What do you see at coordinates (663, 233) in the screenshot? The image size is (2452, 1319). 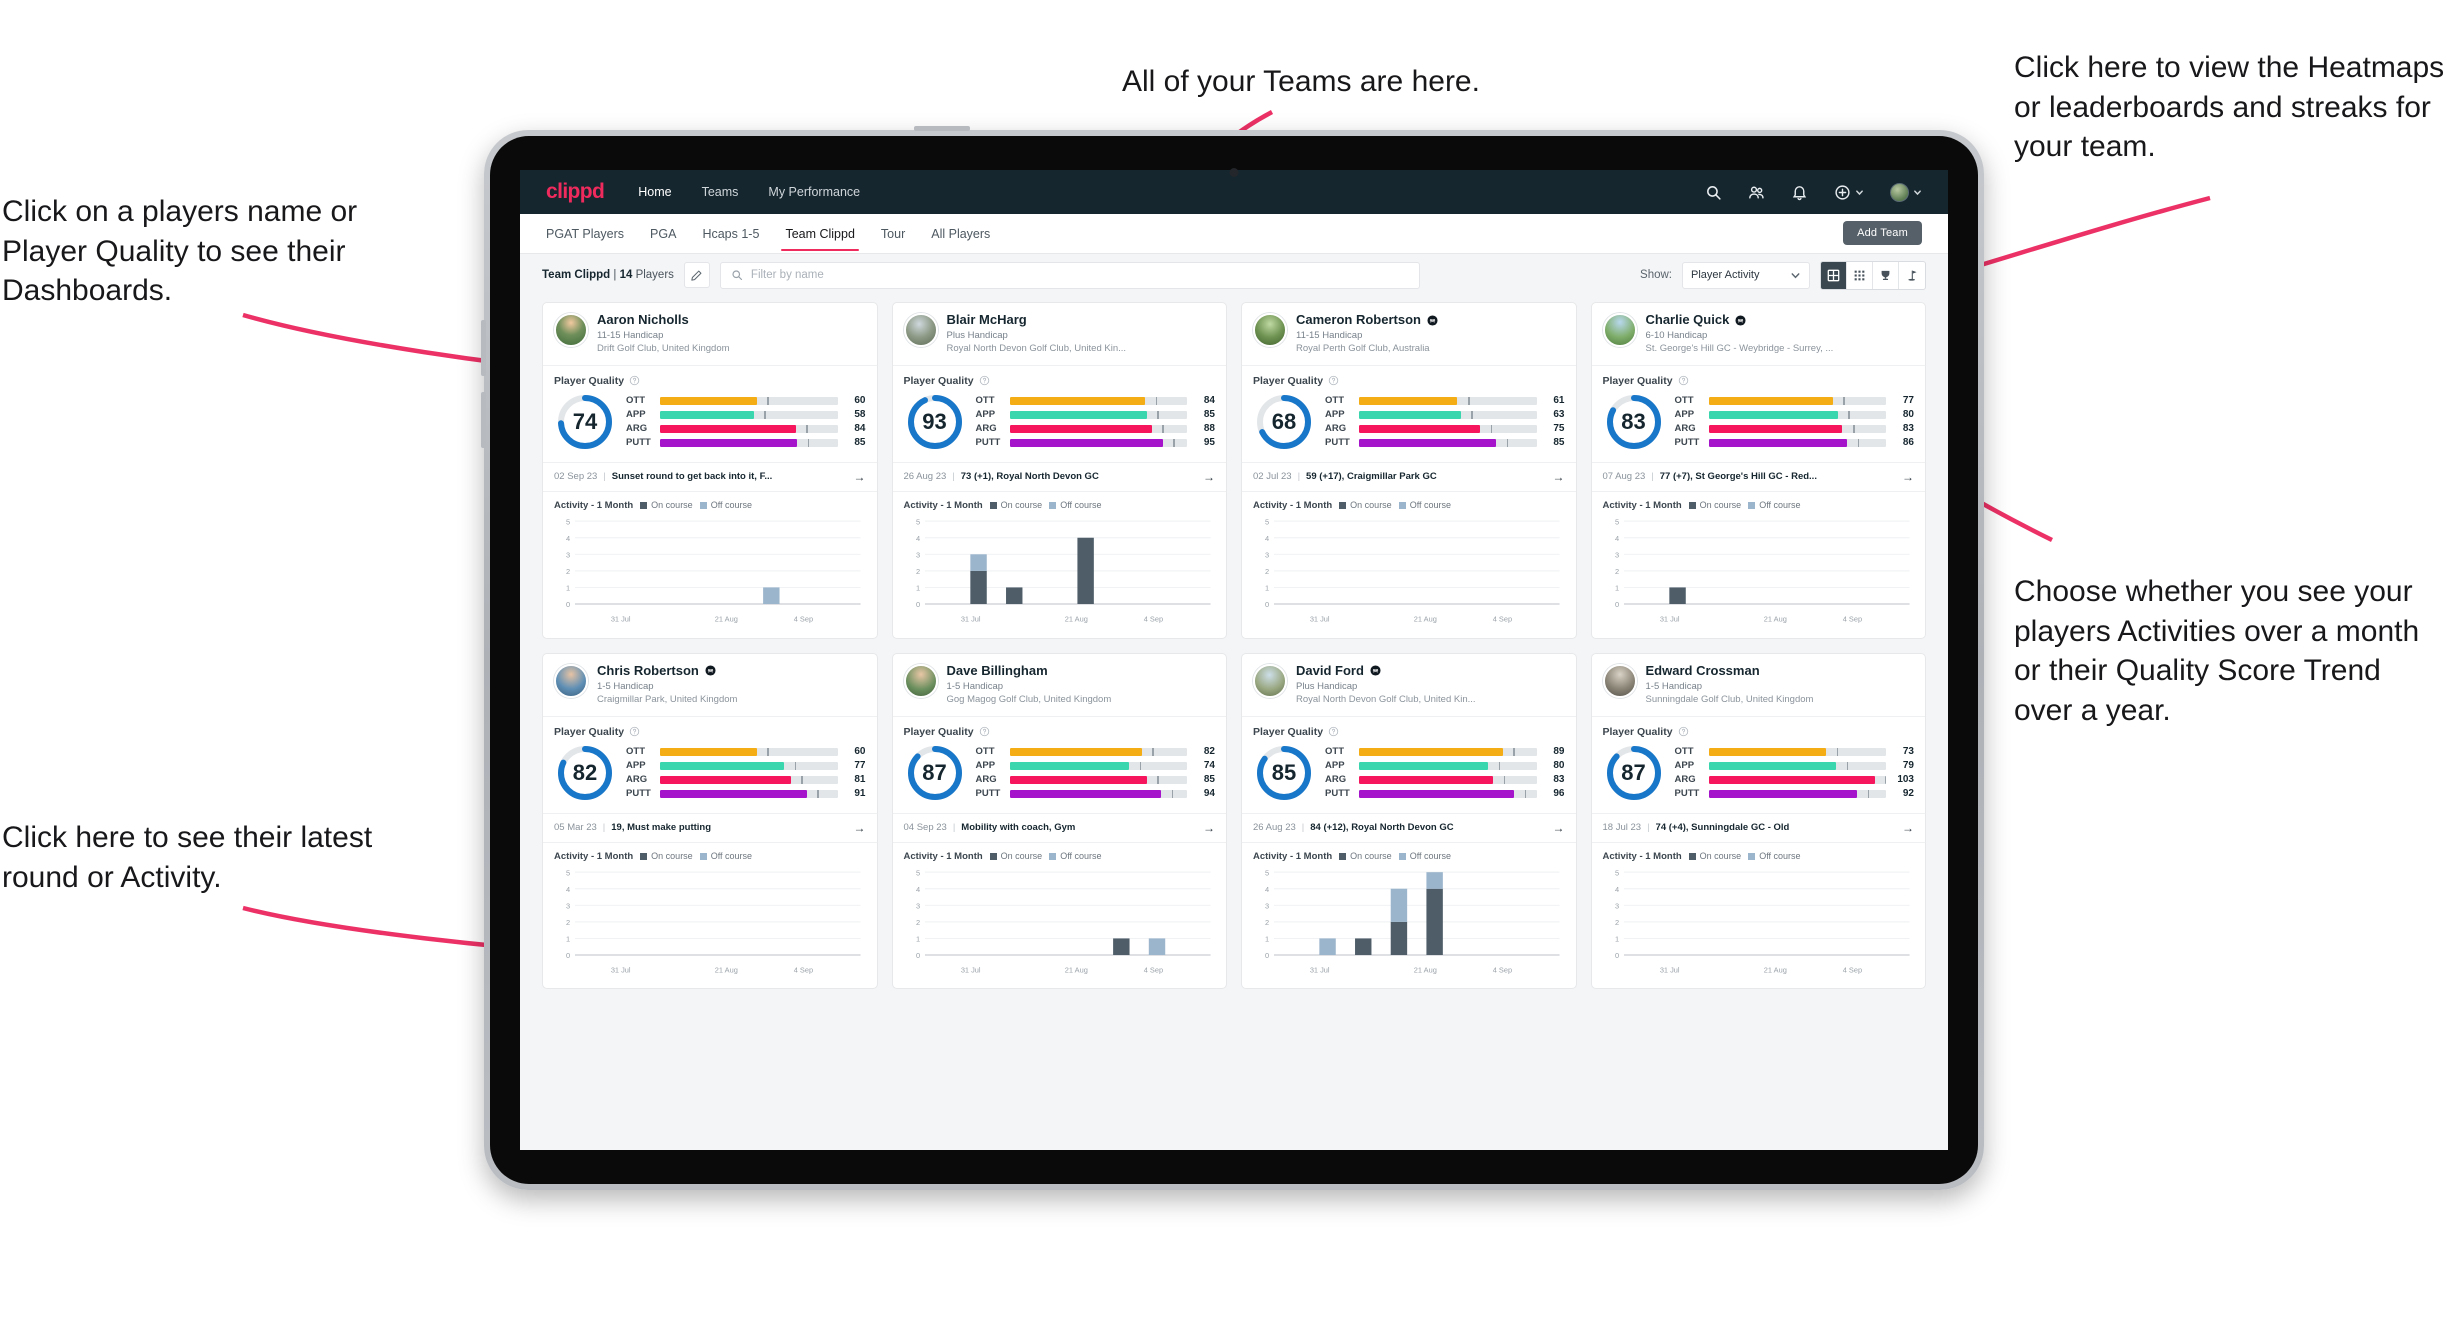 I see `tab-pga: PGA` at bounding box center [663, 233].